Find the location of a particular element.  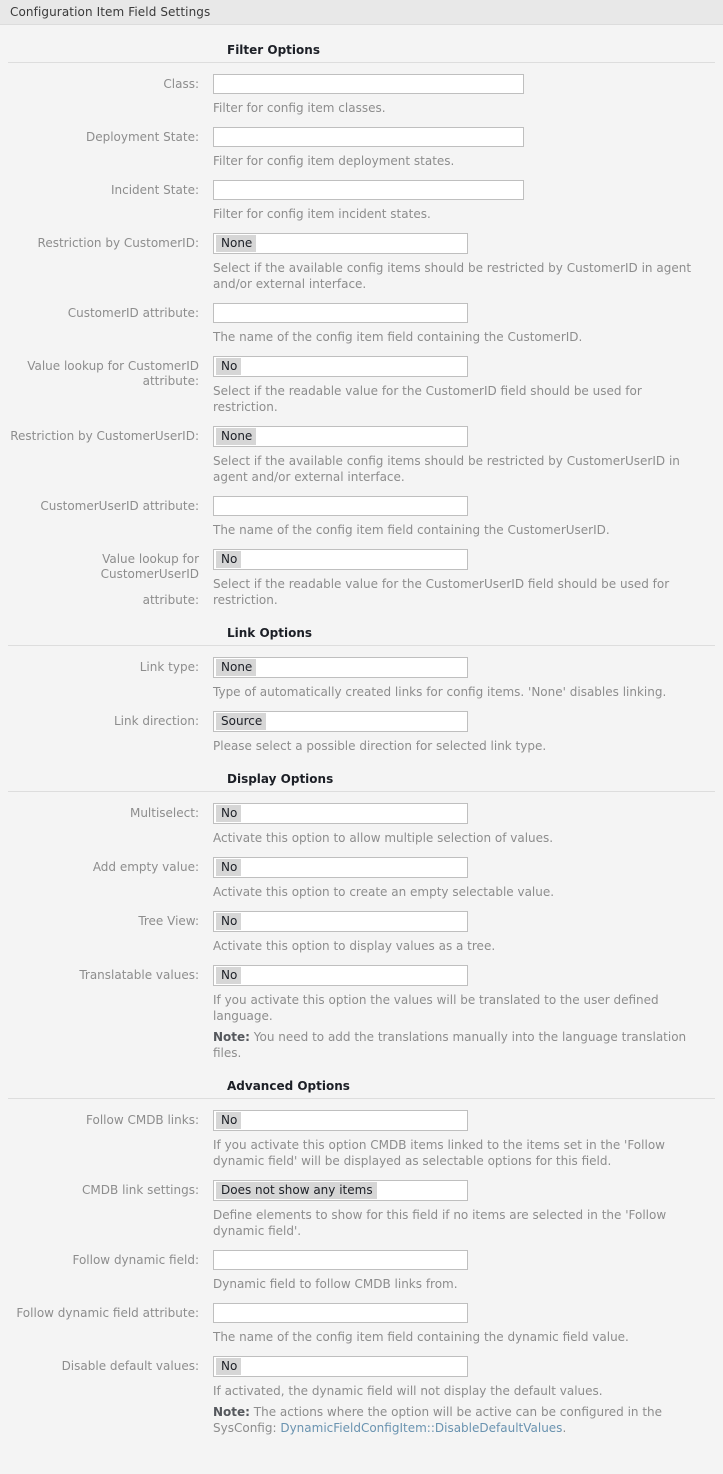

select-listbox: Does not show any items is located at coordinates (340, 1190).